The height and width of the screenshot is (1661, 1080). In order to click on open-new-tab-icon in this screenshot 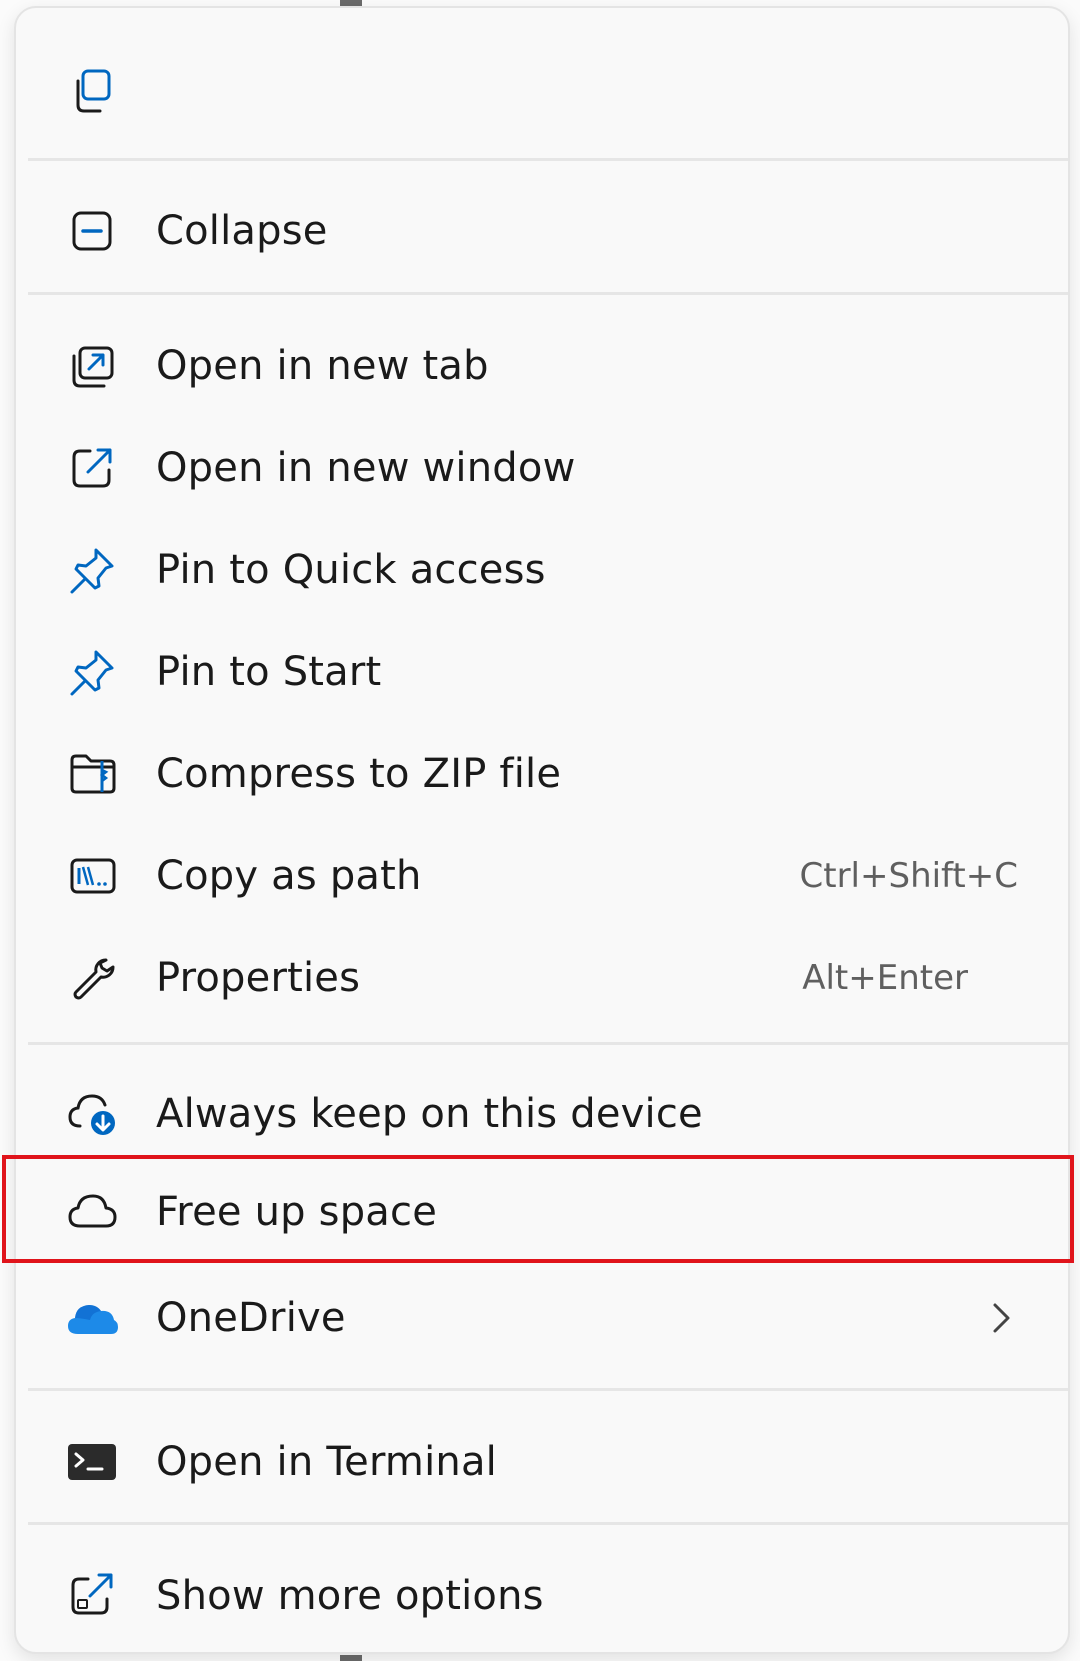, I will do `click(92, 366)`.